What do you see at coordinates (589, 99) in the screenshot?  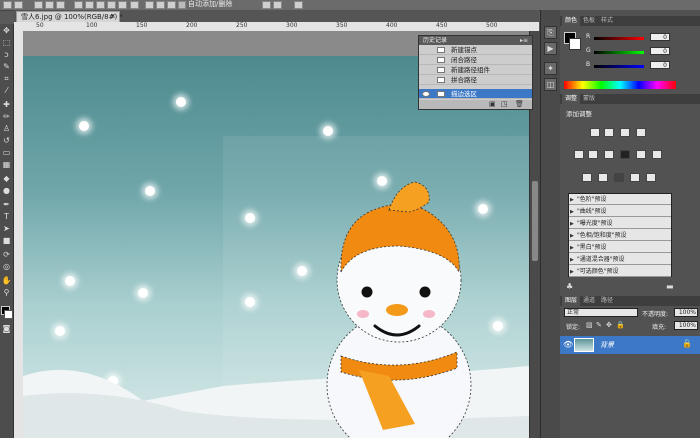 I see `tab-masks: 蒙版` at bounding box center [589, 99].